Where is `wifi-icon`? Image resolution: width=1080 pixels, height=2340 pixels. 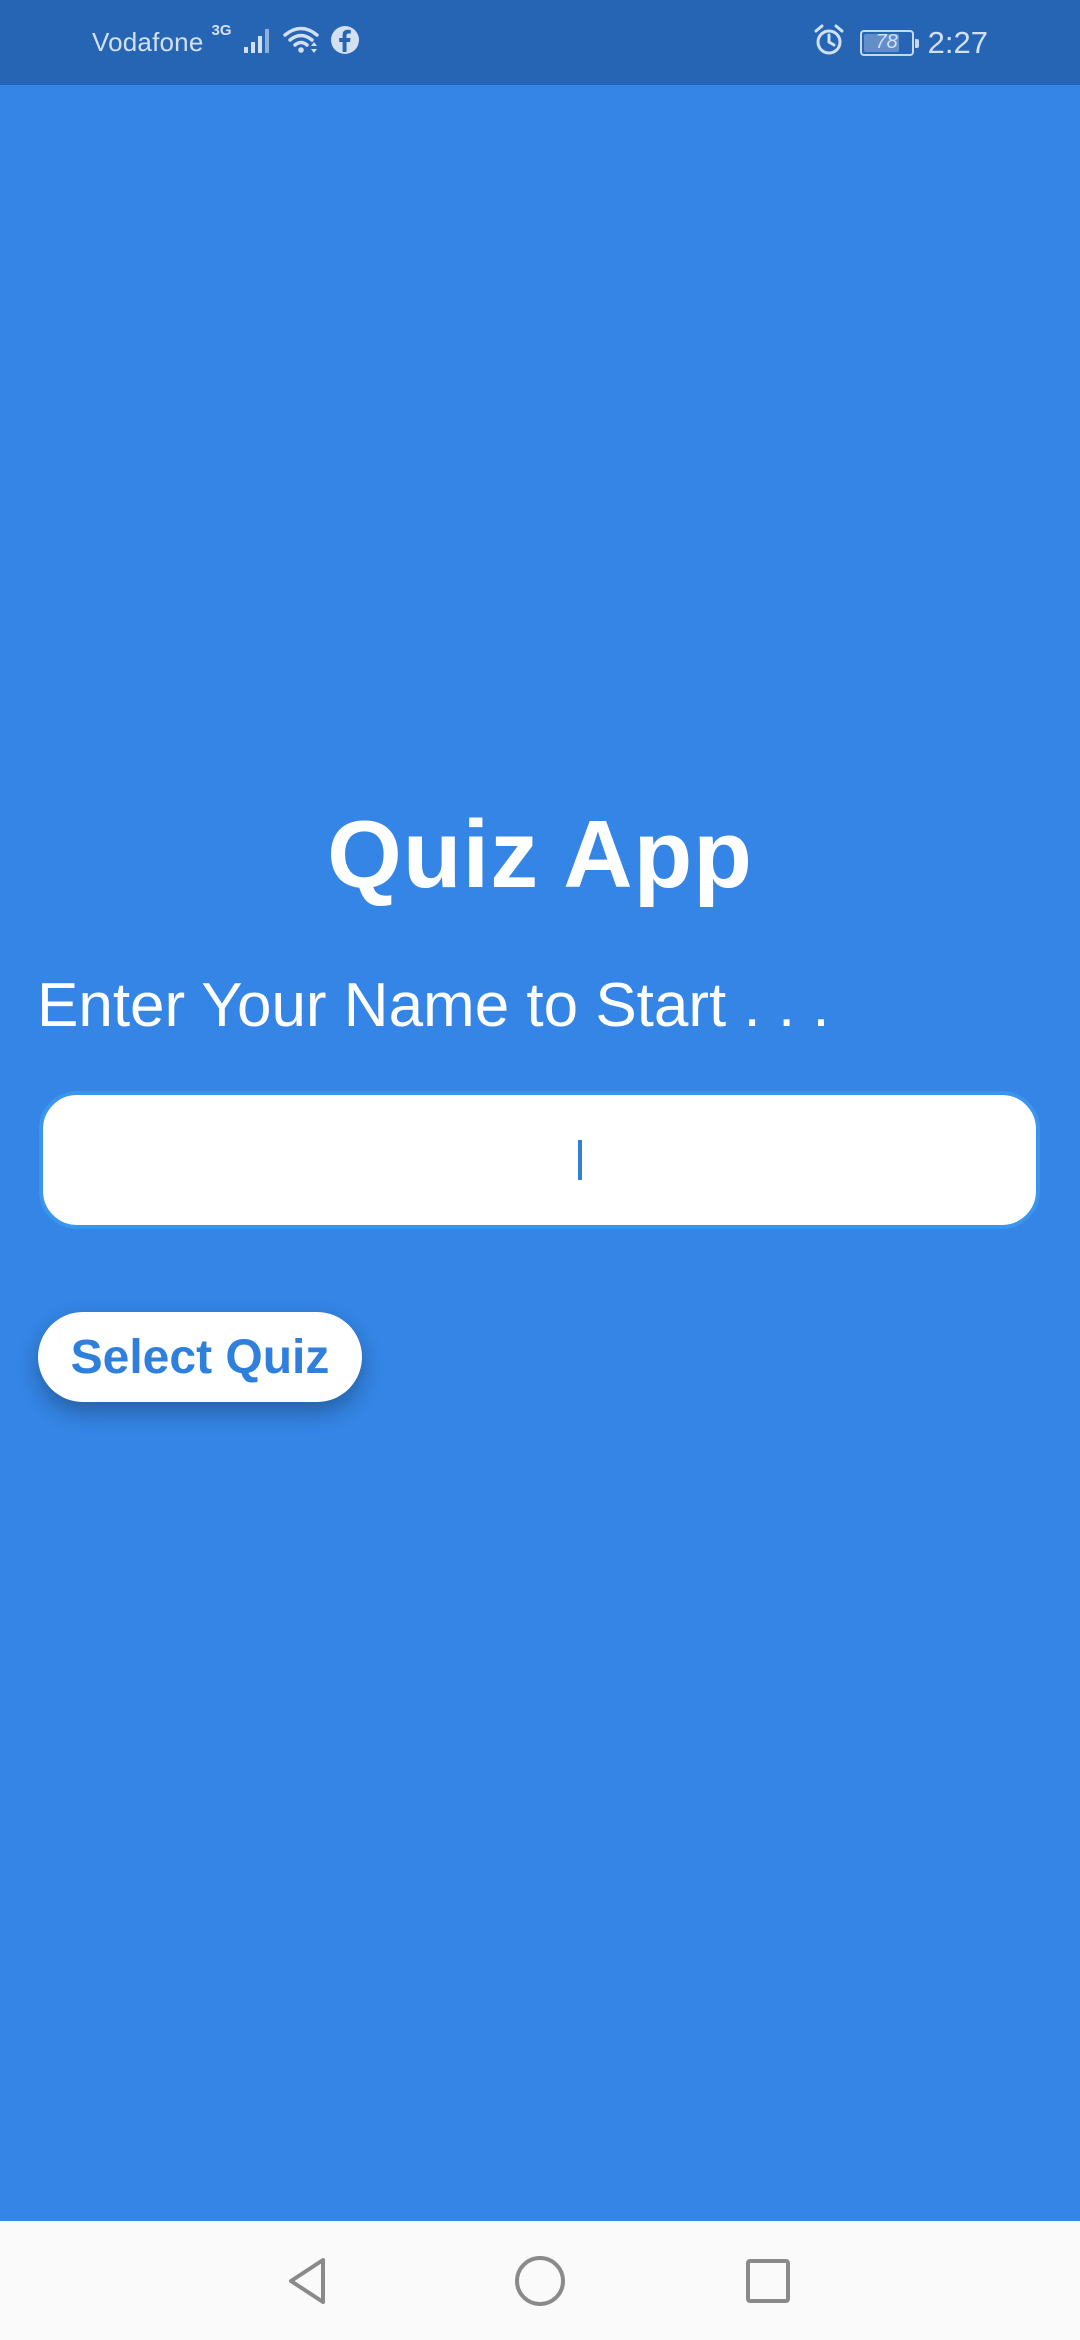 wifi-icon is located at coordinates (301, 42).